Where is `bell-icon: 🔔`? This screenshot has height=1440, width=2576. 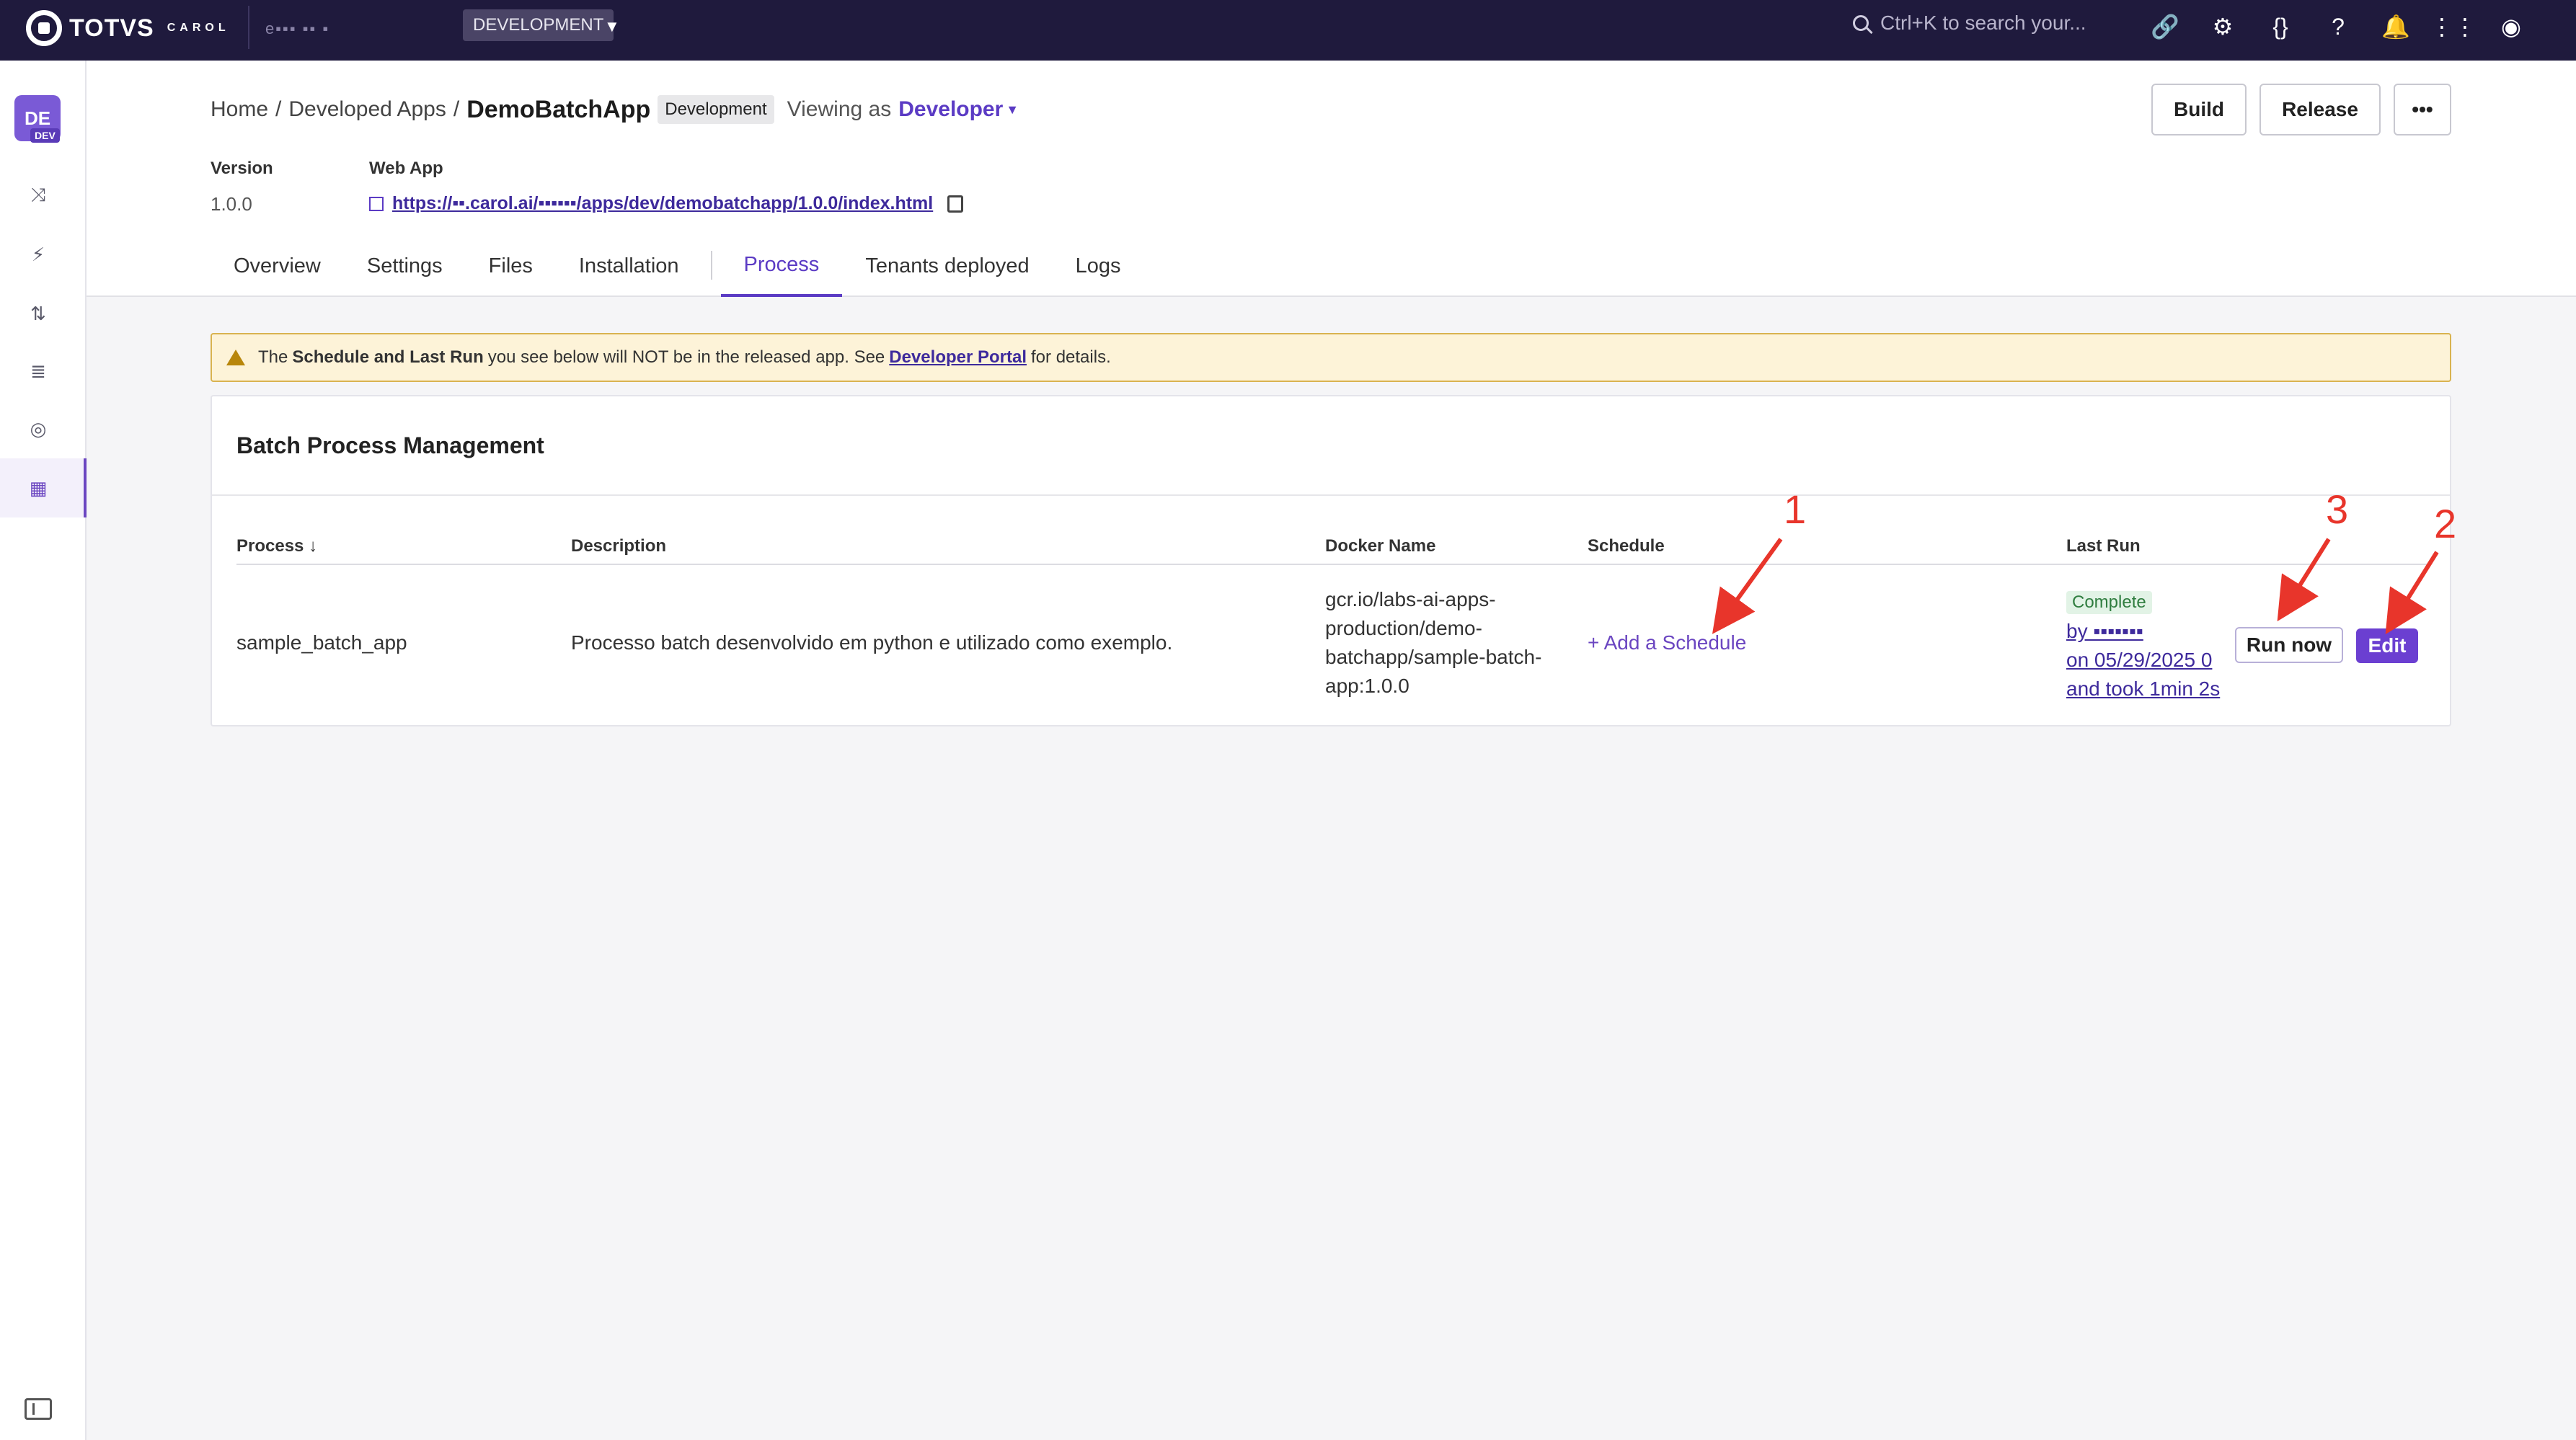 bell-icon: 🔔 is located at coordinates (2395, 26).